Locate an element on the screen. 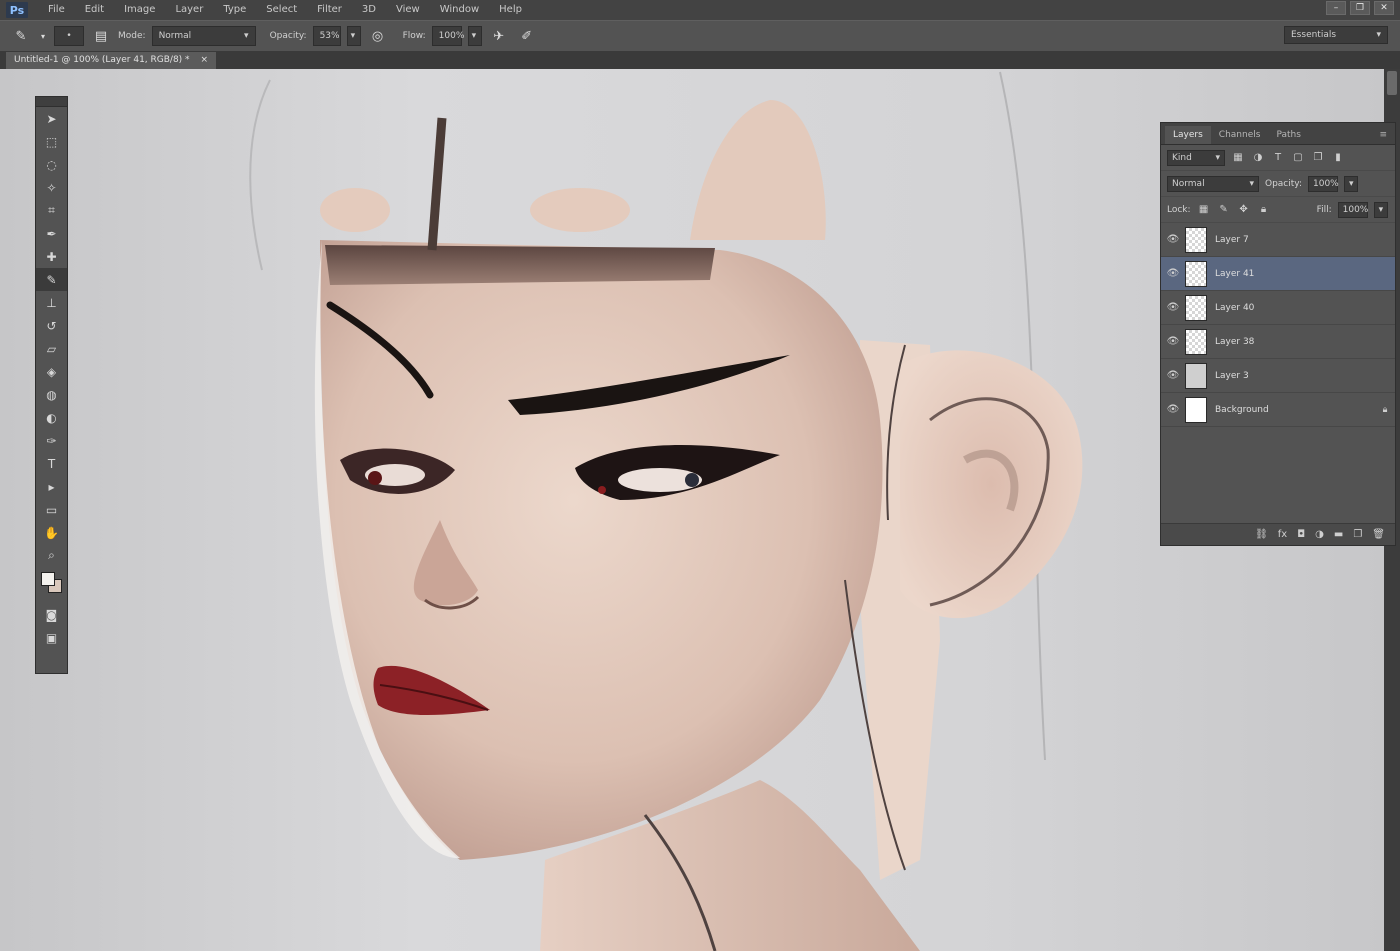  layer-row: 👁︎ Layer 40 is located at coordinates (1278, 308).